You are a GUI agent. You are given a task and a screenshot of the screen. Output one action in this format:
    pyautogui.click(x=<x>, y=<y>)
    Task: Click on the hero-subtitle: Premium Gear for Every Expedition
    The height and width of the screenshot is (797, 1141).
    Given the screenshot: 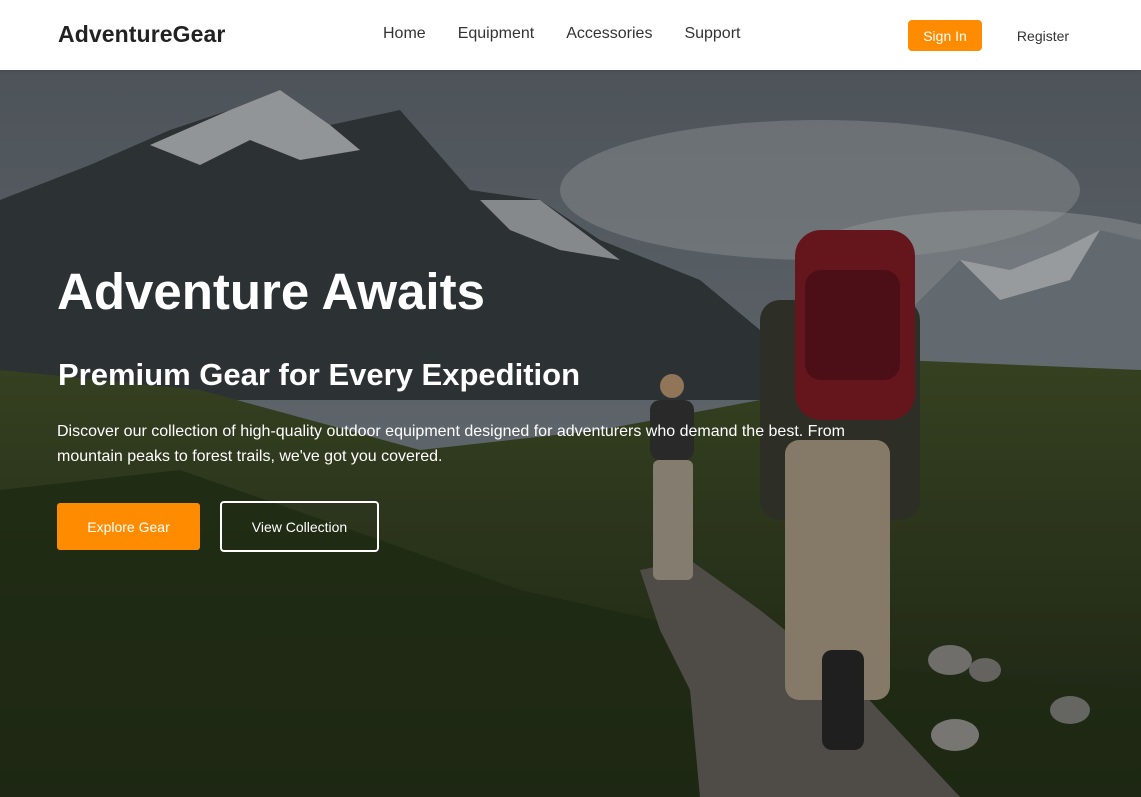 What is the action you would take?
    pyautogui.click(x=319, y=374)
    